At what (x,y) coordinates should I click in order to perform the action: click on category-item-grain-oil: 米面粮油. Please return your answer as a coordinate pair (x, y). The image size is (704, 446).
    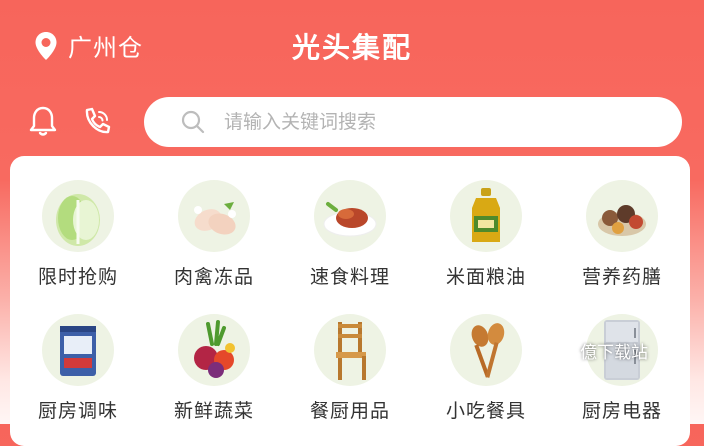
    Looking at the image, I should click on (486, 236).